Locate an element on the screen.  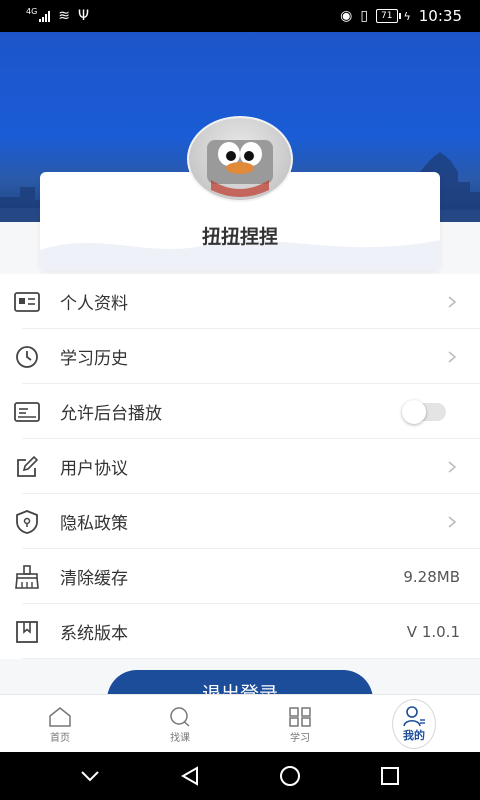
menu-label: 个人资料 is located at coordinates (94, 304).